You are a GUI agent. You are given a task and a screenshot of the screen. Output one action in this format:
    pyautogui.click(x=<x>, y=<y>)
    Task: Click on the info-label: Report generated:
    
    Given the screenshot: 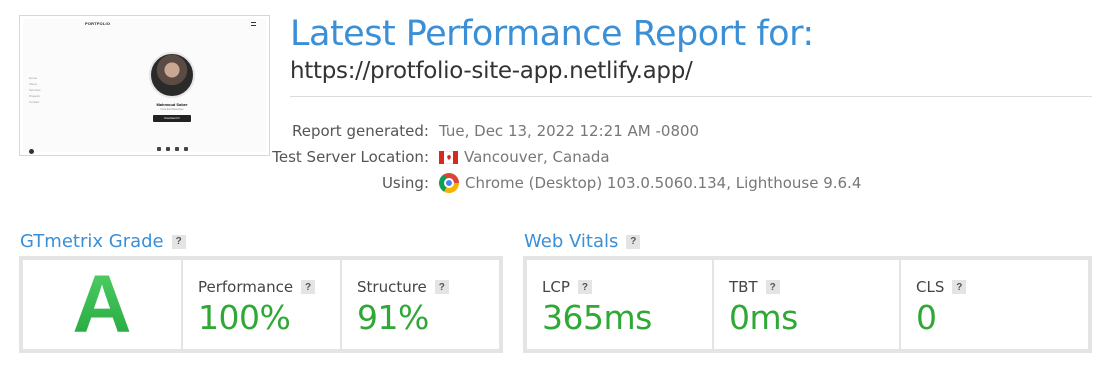 What is the action you would take?
    pyautogui.click(x=360, y=131)
    